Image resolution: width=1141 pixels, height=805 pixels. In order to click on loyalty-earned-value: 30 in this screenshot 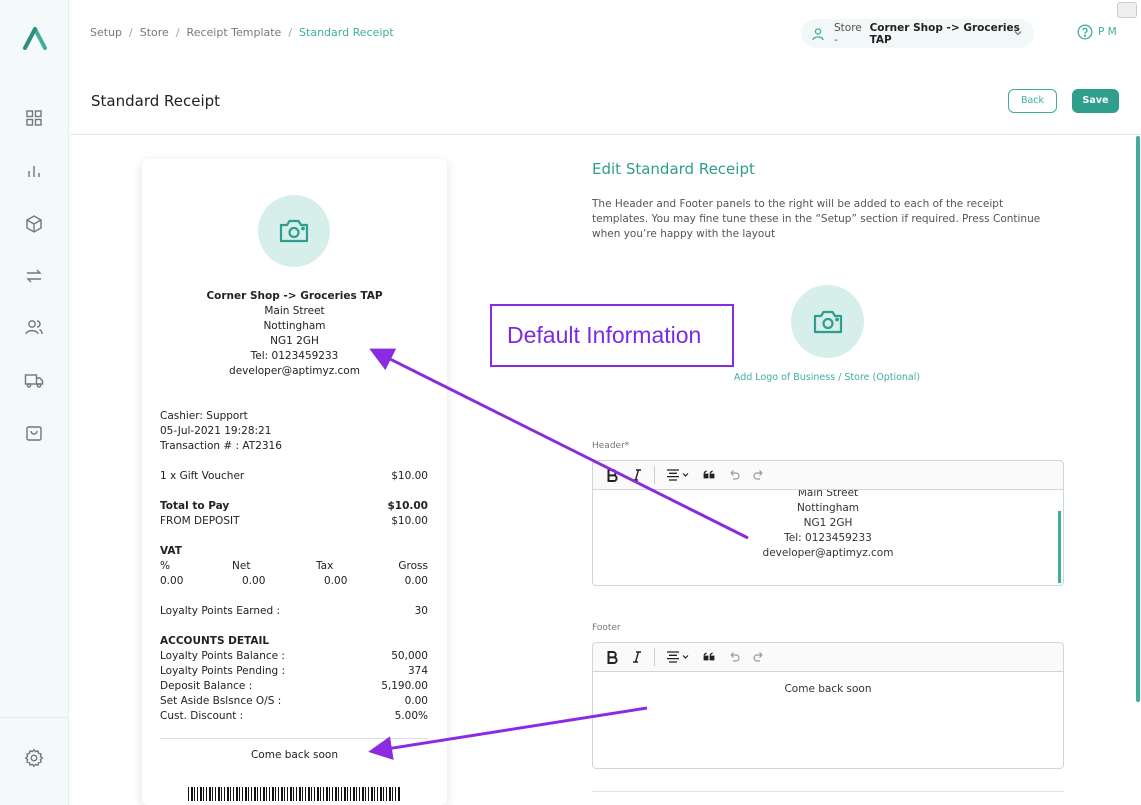, I will do `click(421, 611)`.